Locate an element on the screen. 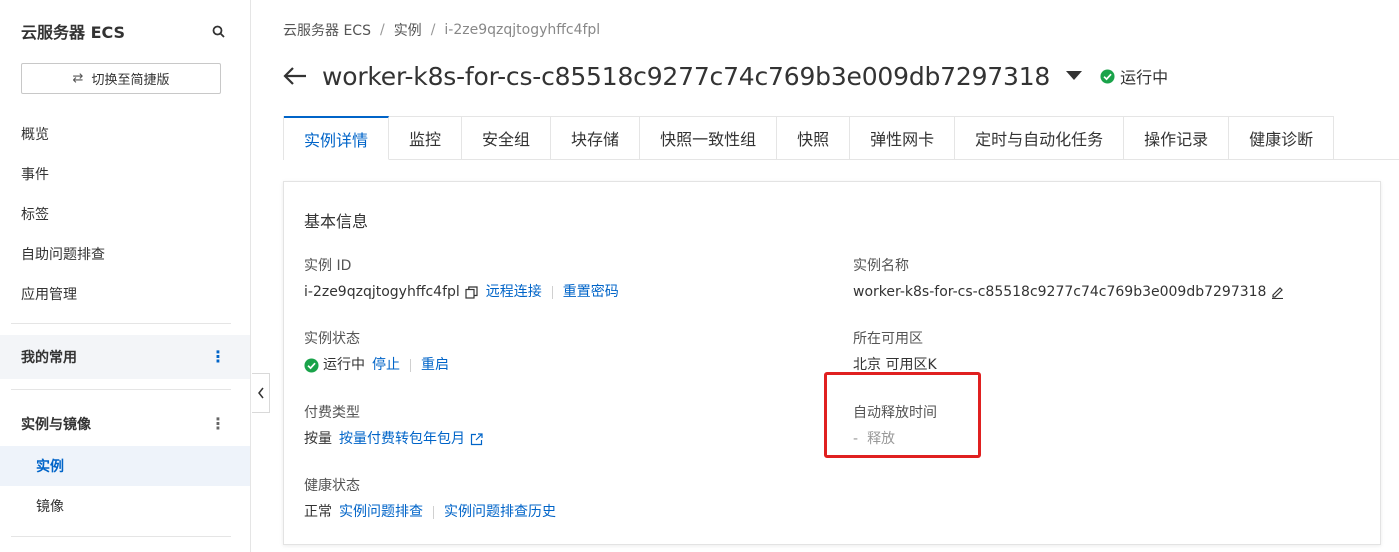 The height and width of the screenshot is (552, 1399). copy-icon is located at coordinates (471, 292).